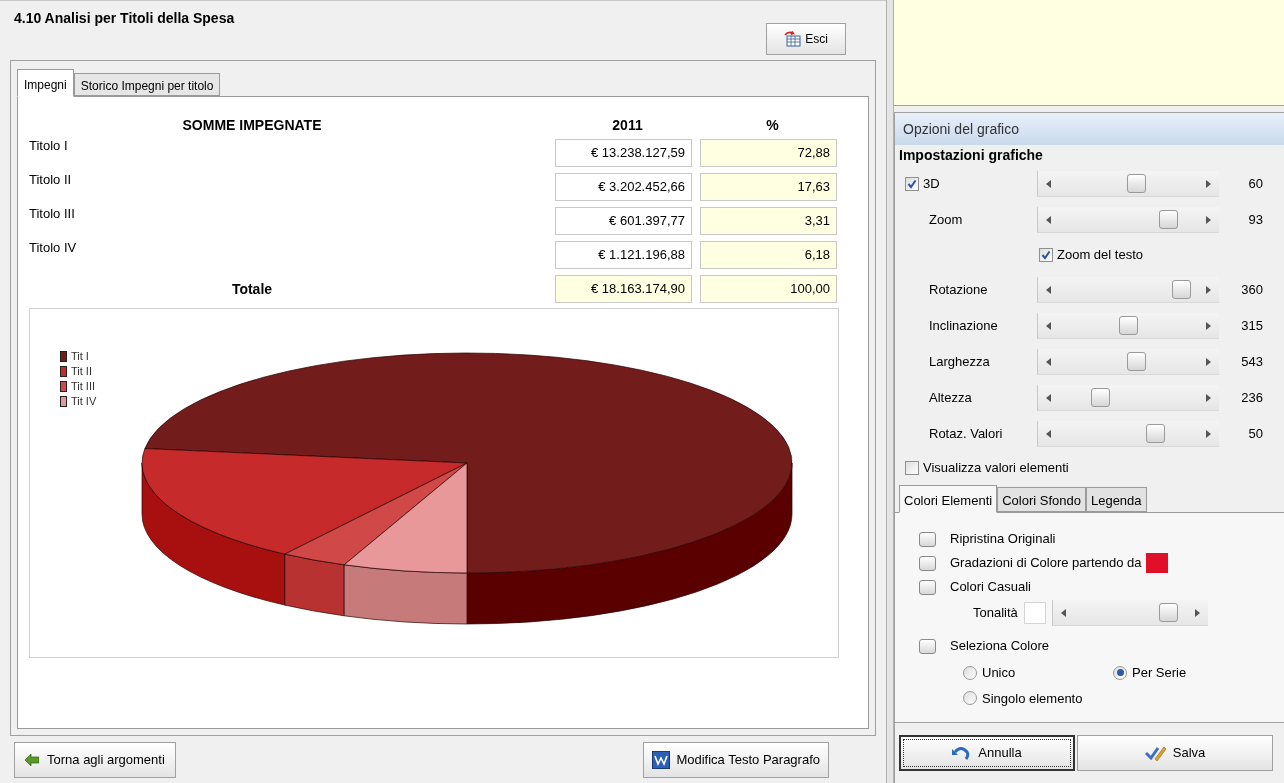 The height and width of the screenshot is (783, 1284). What do you see at coordinates (772, 125) in the screenshot?
I see `column-header: %` at bounding box center [772, 125].